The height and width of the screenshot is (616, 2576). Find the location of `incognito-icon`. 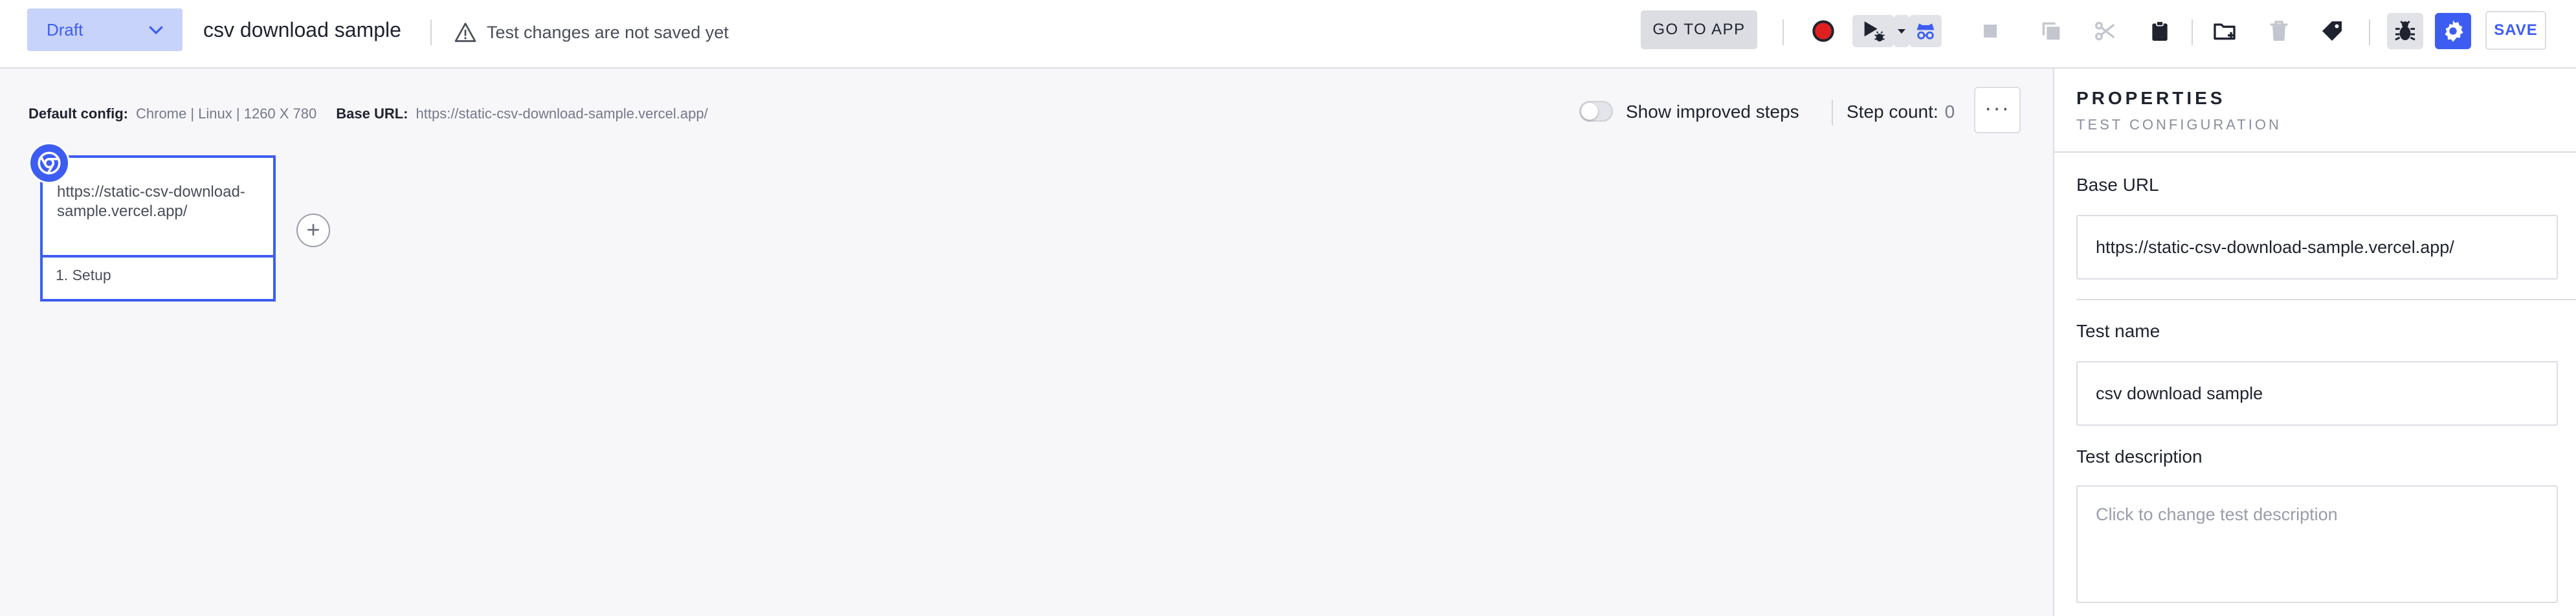

incognito-icon is located at coordinates (1925, 31).